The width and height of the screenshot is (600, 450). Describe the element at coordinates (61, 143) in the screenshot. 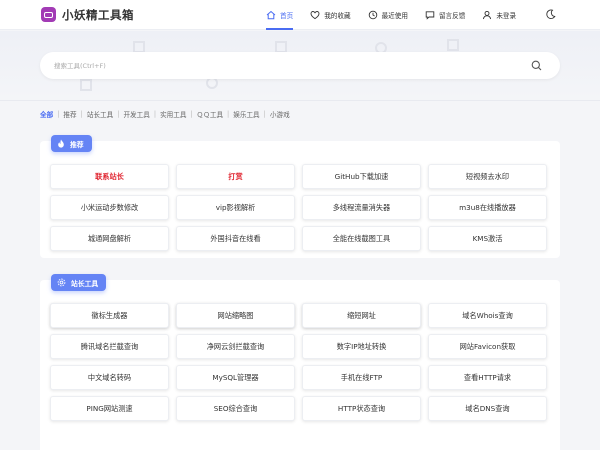

I see `fire-icon` at that location.